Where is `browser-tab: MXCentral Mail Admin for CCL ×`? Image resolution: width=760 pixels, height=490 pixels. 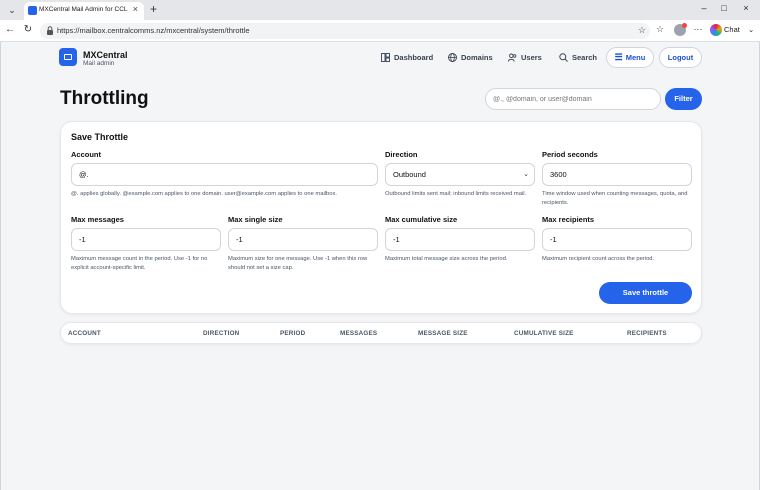 browser-tab: MXCentral Mail Admin for CCL × is located at coordinates (84, 11).